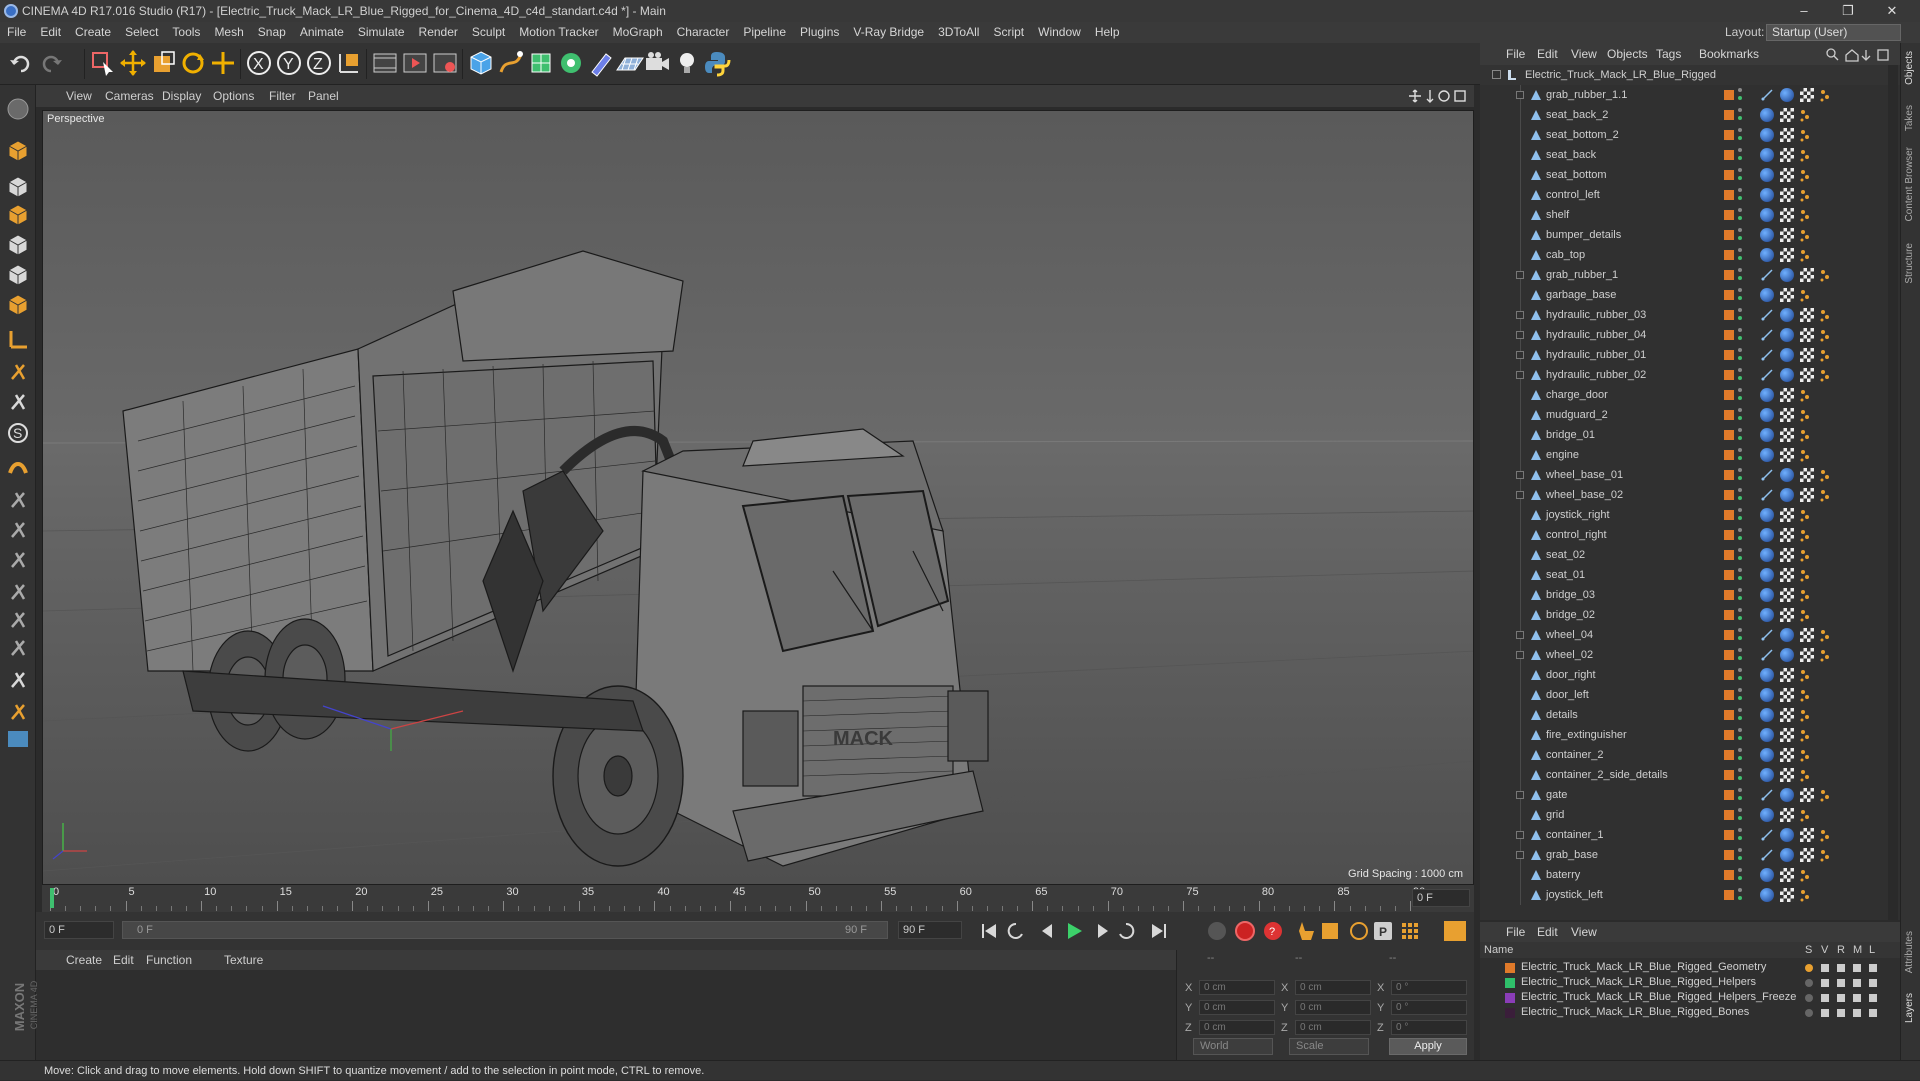 This screenshot has width=1920, height=1081. What do you see at coordinates (1690, 475) in the screenshot?
I see `object-row: wheel_base_01` at bounding box center [1690, 475].